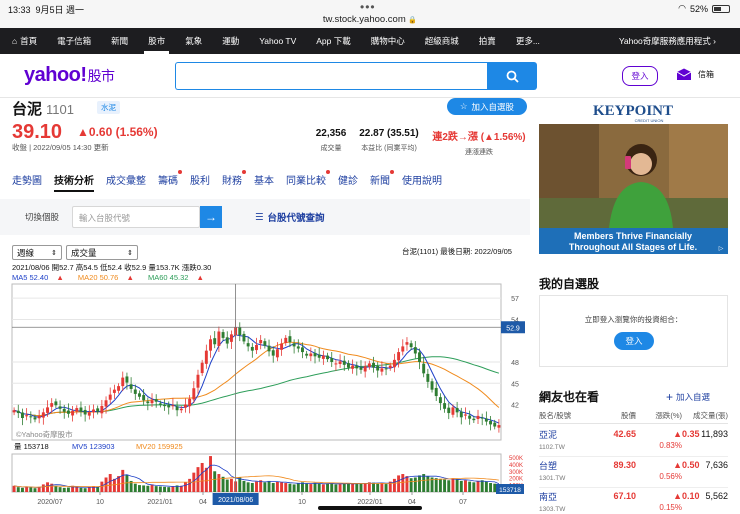  What do you see at coordinates (380, 180) in the screenshot?
I see `tab-9: 新聞` at bounding box center [380, 180].